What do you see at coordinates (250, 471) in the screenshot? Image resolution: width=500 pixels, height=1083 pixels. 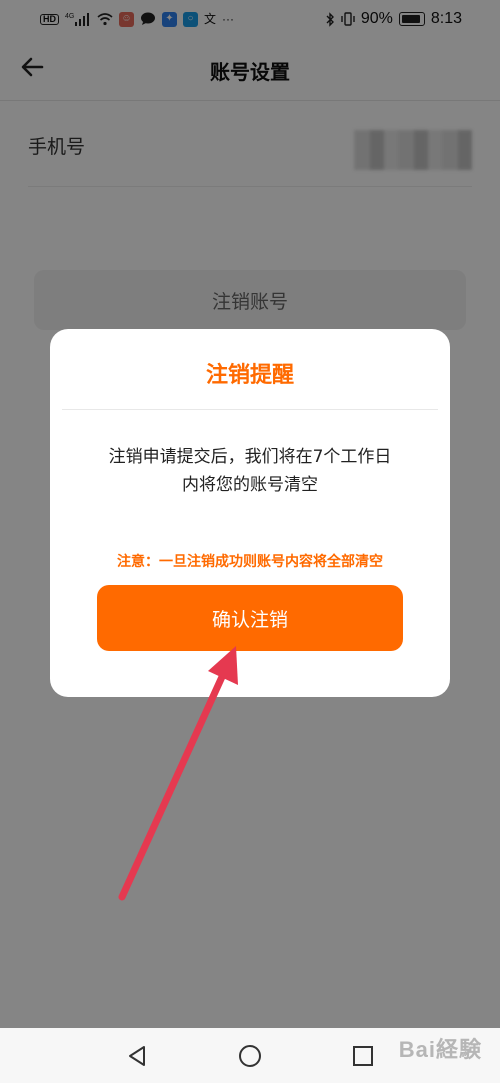 I see `dialog-message: 注销申请提交后，我们将在7个工作日 内将您的账号清空` at bounding box center [250, 471].